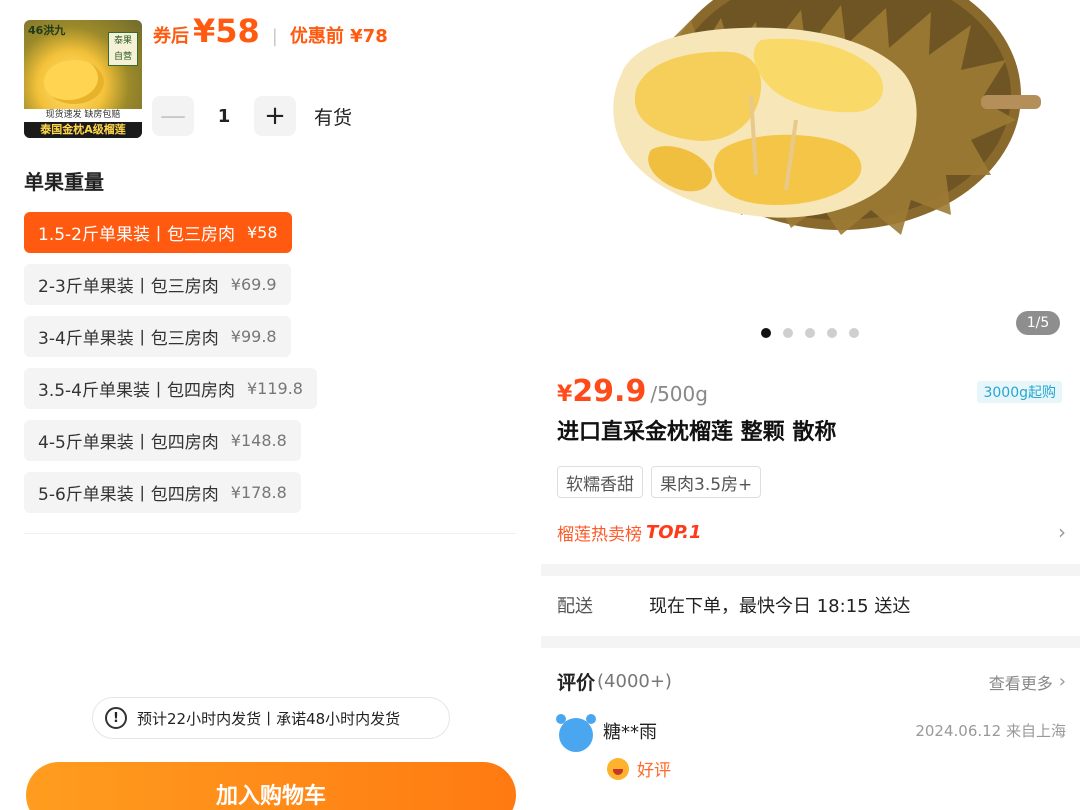  What do you see at coordinates (128, 287) in the screenshot?
I see `option-label: 2-3斤单果装丨包三房肉` at bounding box center [128, 287].